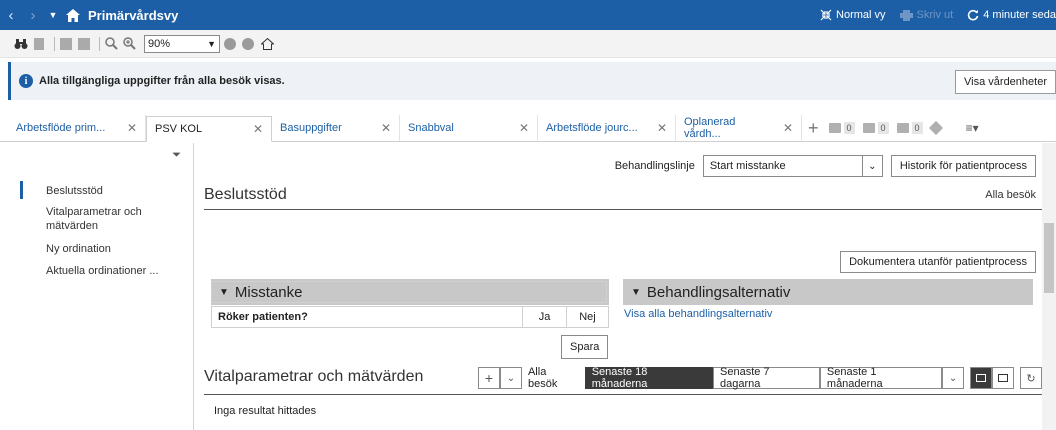  I want to click on zoom-in-icon, so click(129, 44).